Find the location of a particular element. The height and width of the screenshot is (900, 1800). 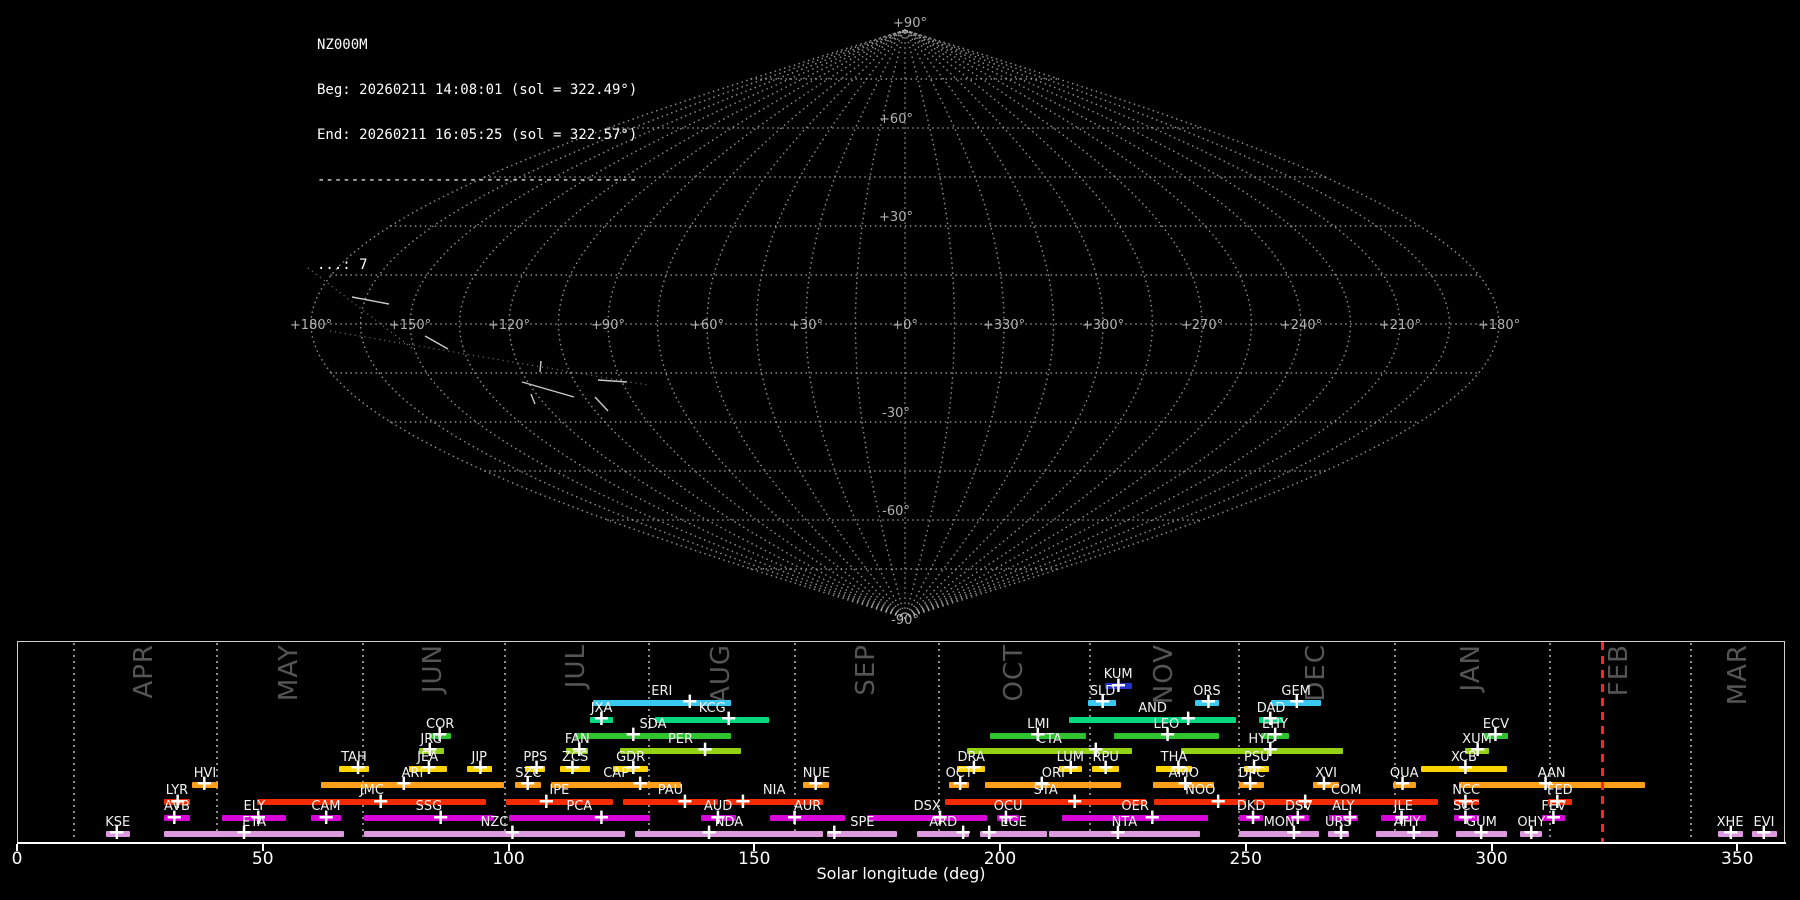

shower-label: PCA is located at coordinates (579, 806).